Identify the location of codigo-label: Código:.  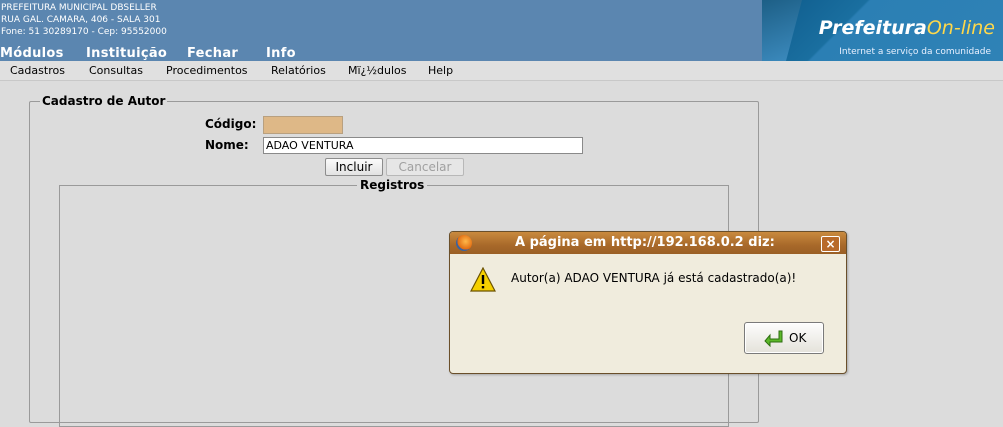
(231, 124).